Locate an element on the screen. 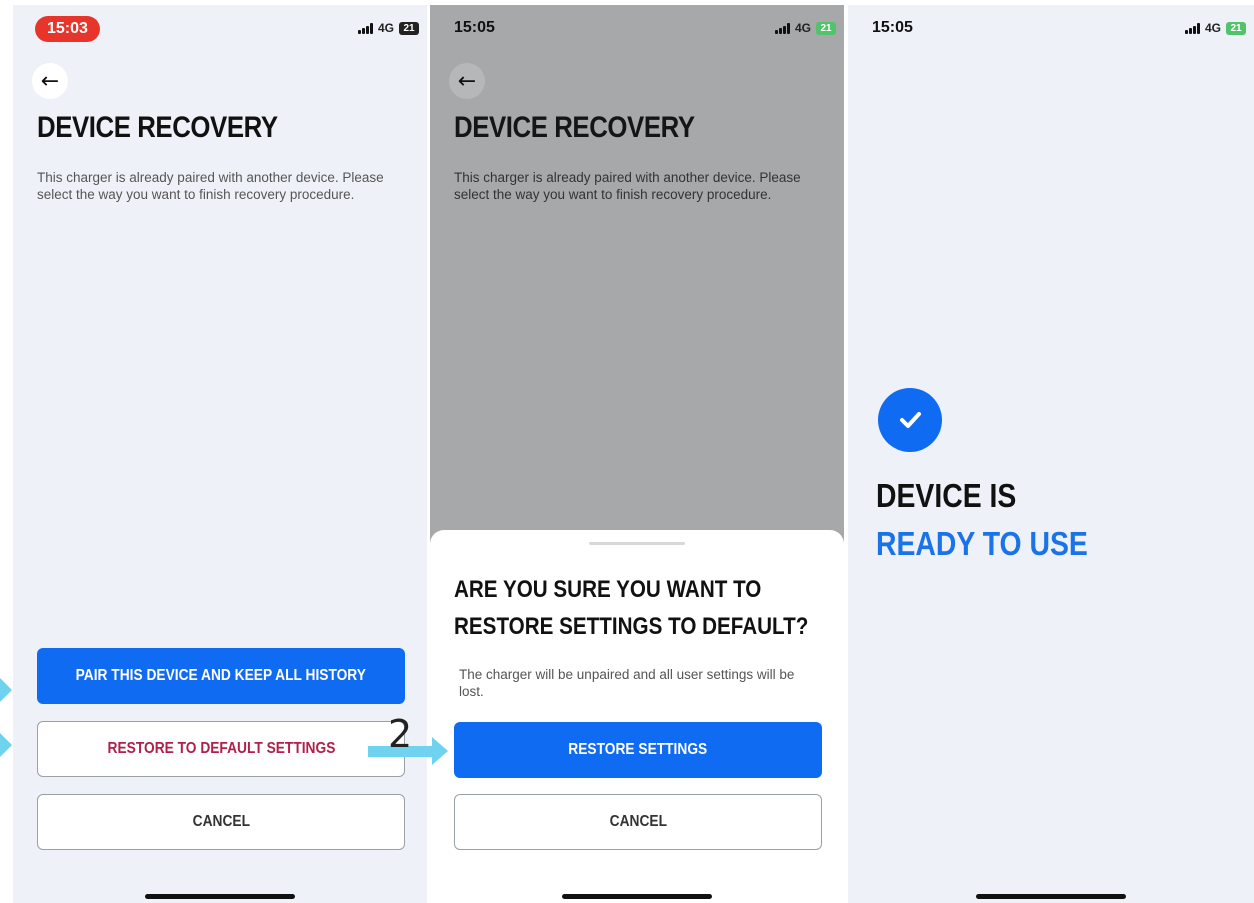  restore-settings-button: RESTORE SETTINGS is located at coordinates (638, 750).